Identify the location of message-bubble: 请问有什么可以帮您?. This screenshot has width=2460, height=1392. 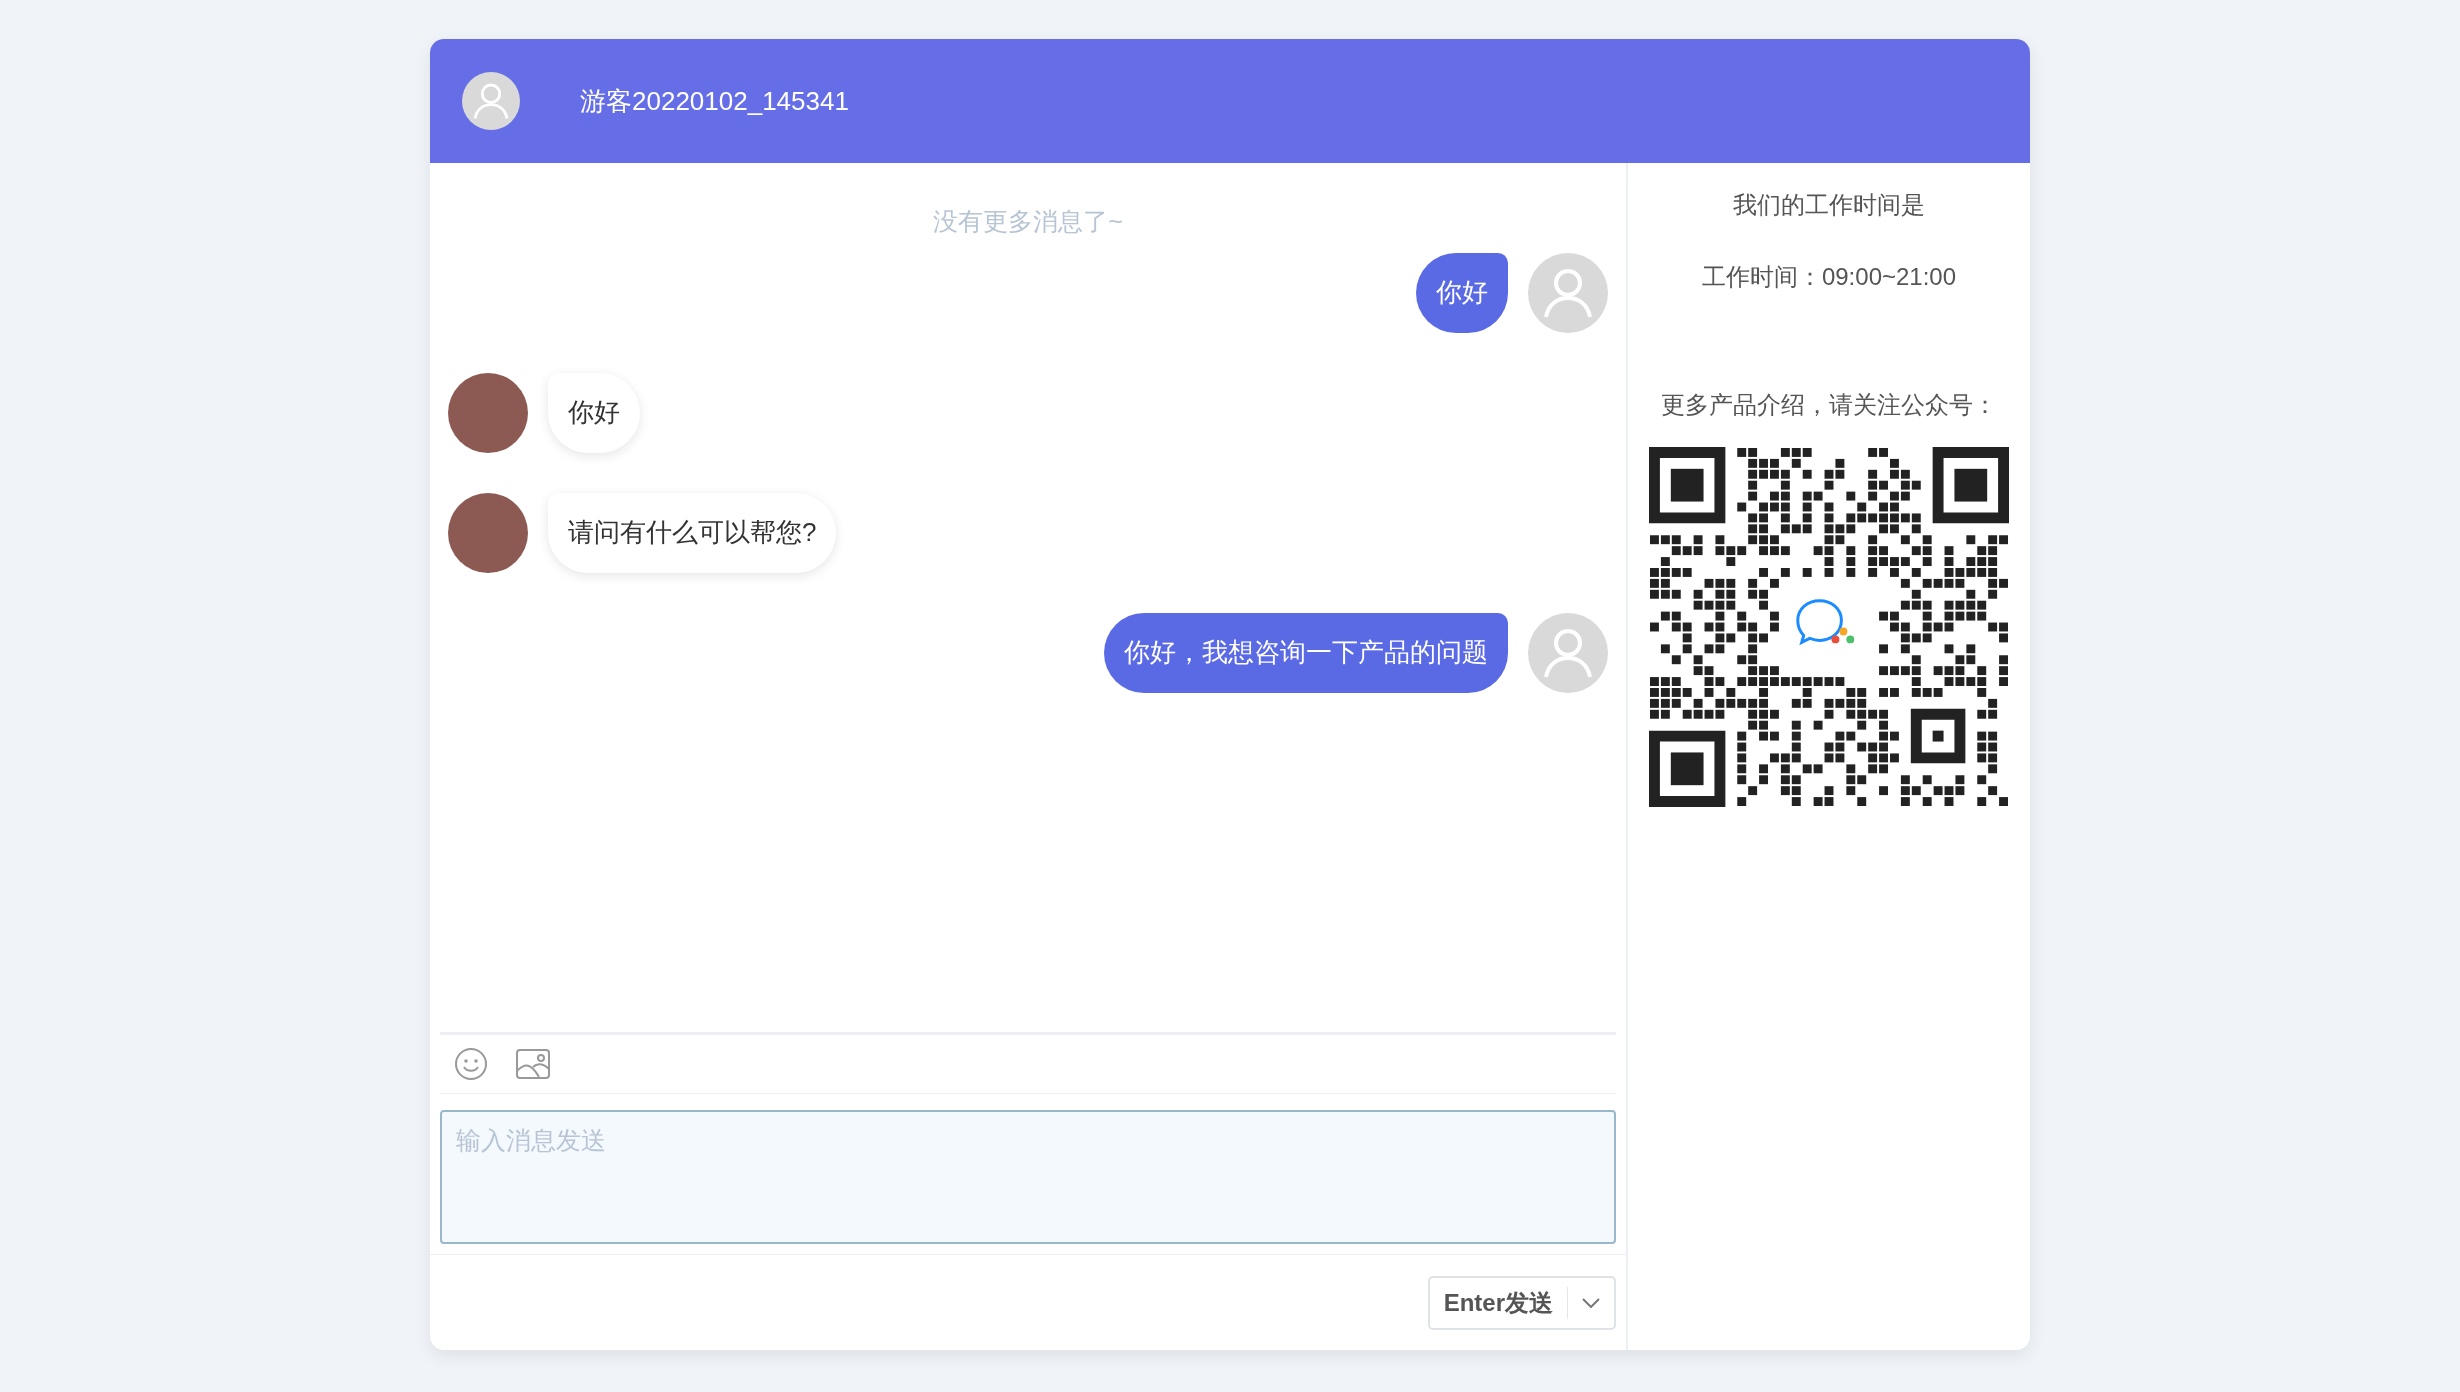
(692, 532).